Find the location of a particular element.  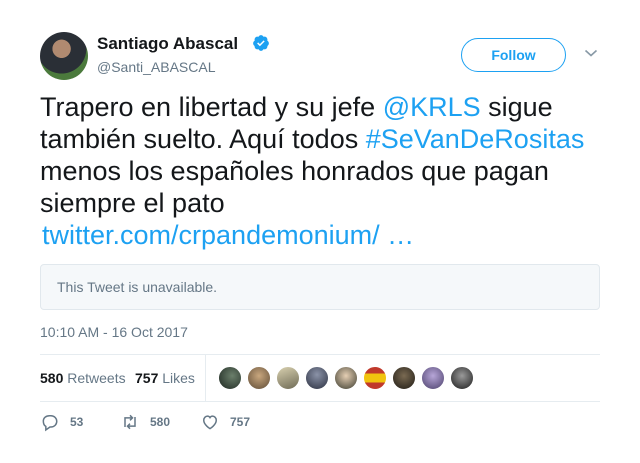

tweet-stats: 580 Retweets 757 Likes is located at coordinates (320, 378).